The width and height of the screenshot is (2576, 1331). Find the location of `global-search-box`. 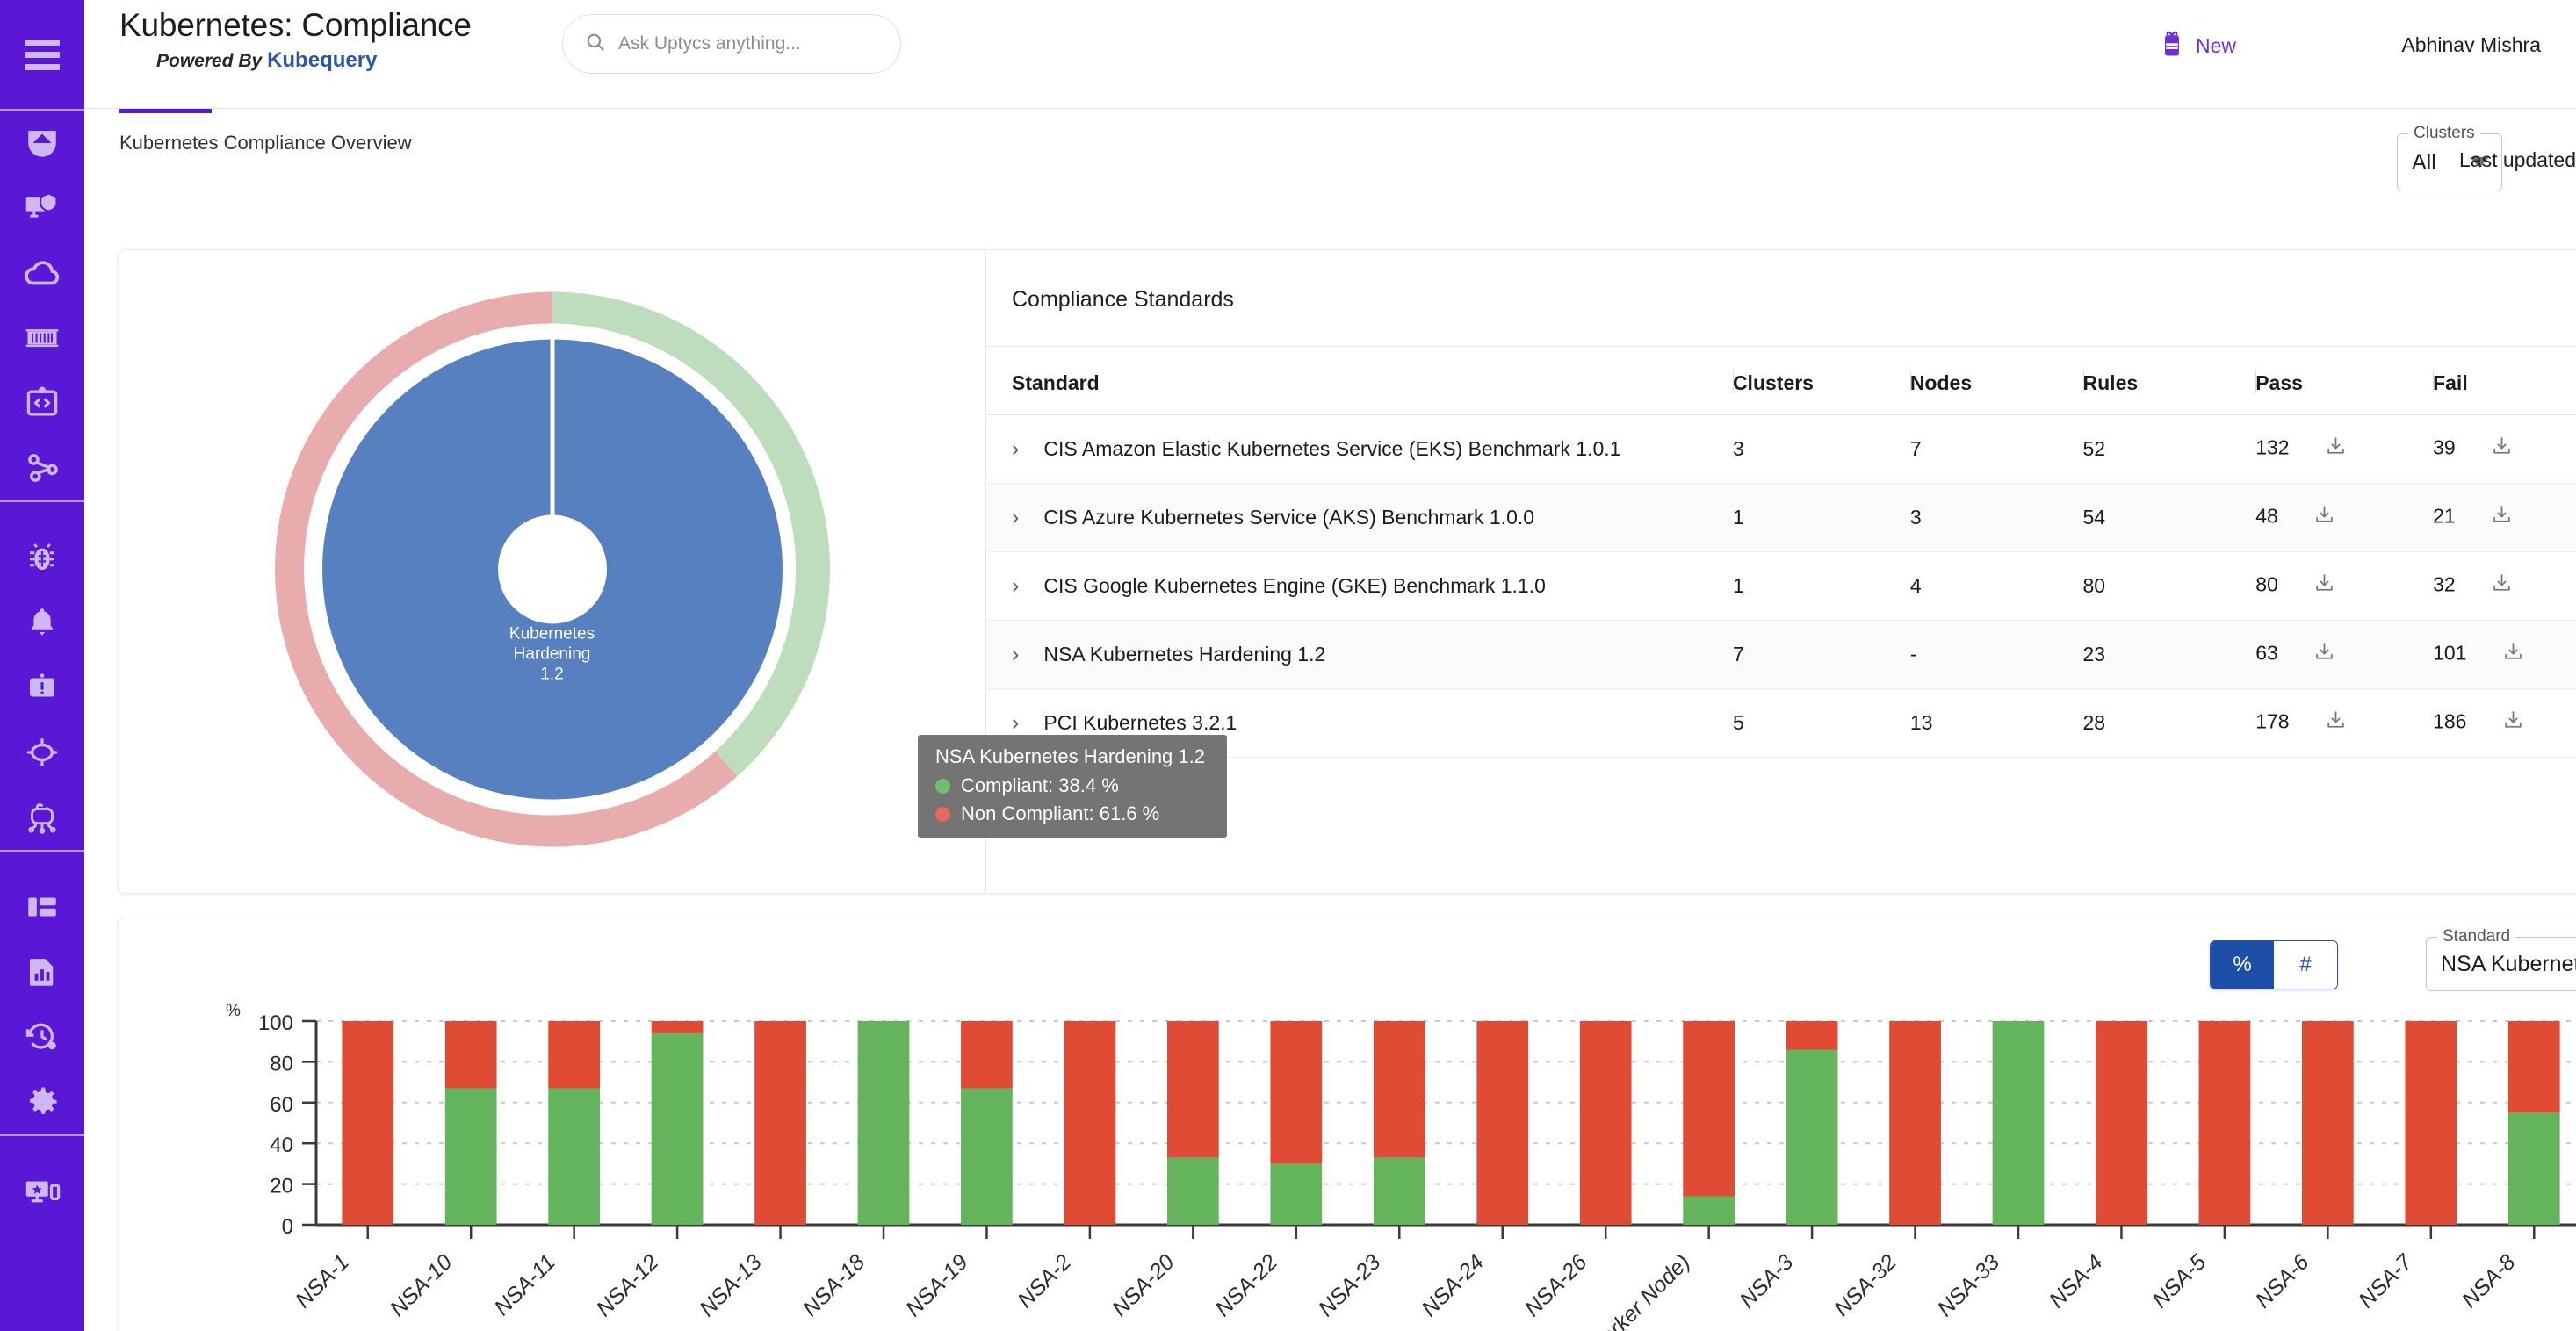

global-search-box is located at coordinates (731, 44).